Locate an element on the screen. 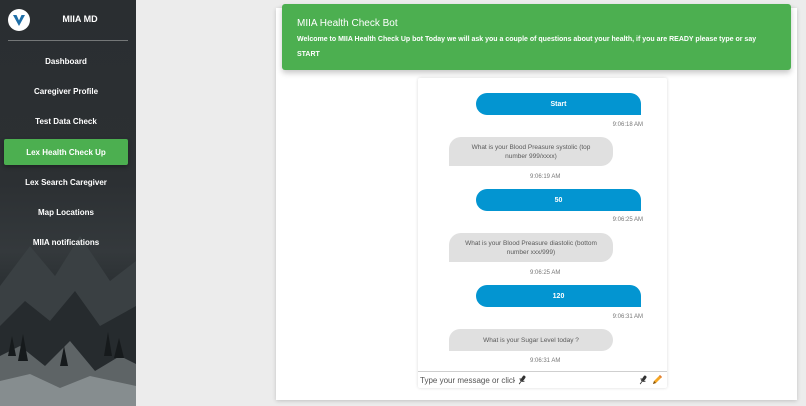 Image resolution: width=806 pixels, height=406 pixels. user-message-bubble: 50 is located at coordinates (558, 200).